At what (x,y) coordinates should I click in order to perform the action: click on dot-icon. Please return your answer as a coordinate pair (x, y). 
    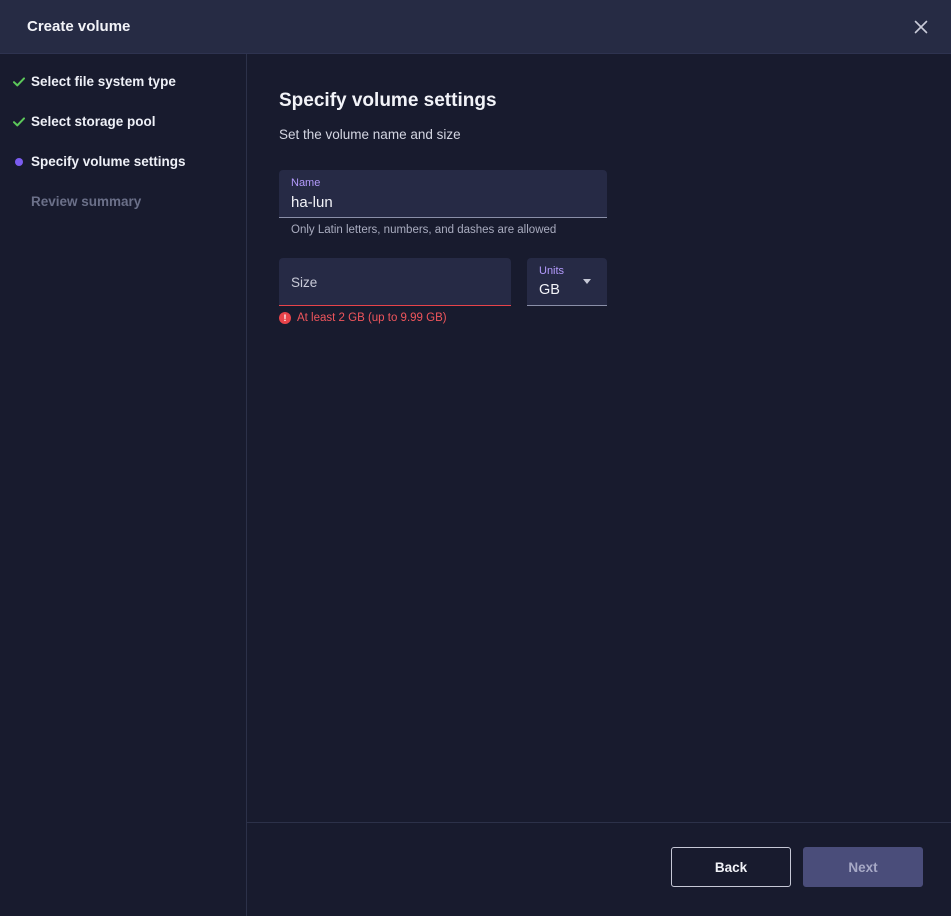
    Looking at the image, I should click on (19, 162).